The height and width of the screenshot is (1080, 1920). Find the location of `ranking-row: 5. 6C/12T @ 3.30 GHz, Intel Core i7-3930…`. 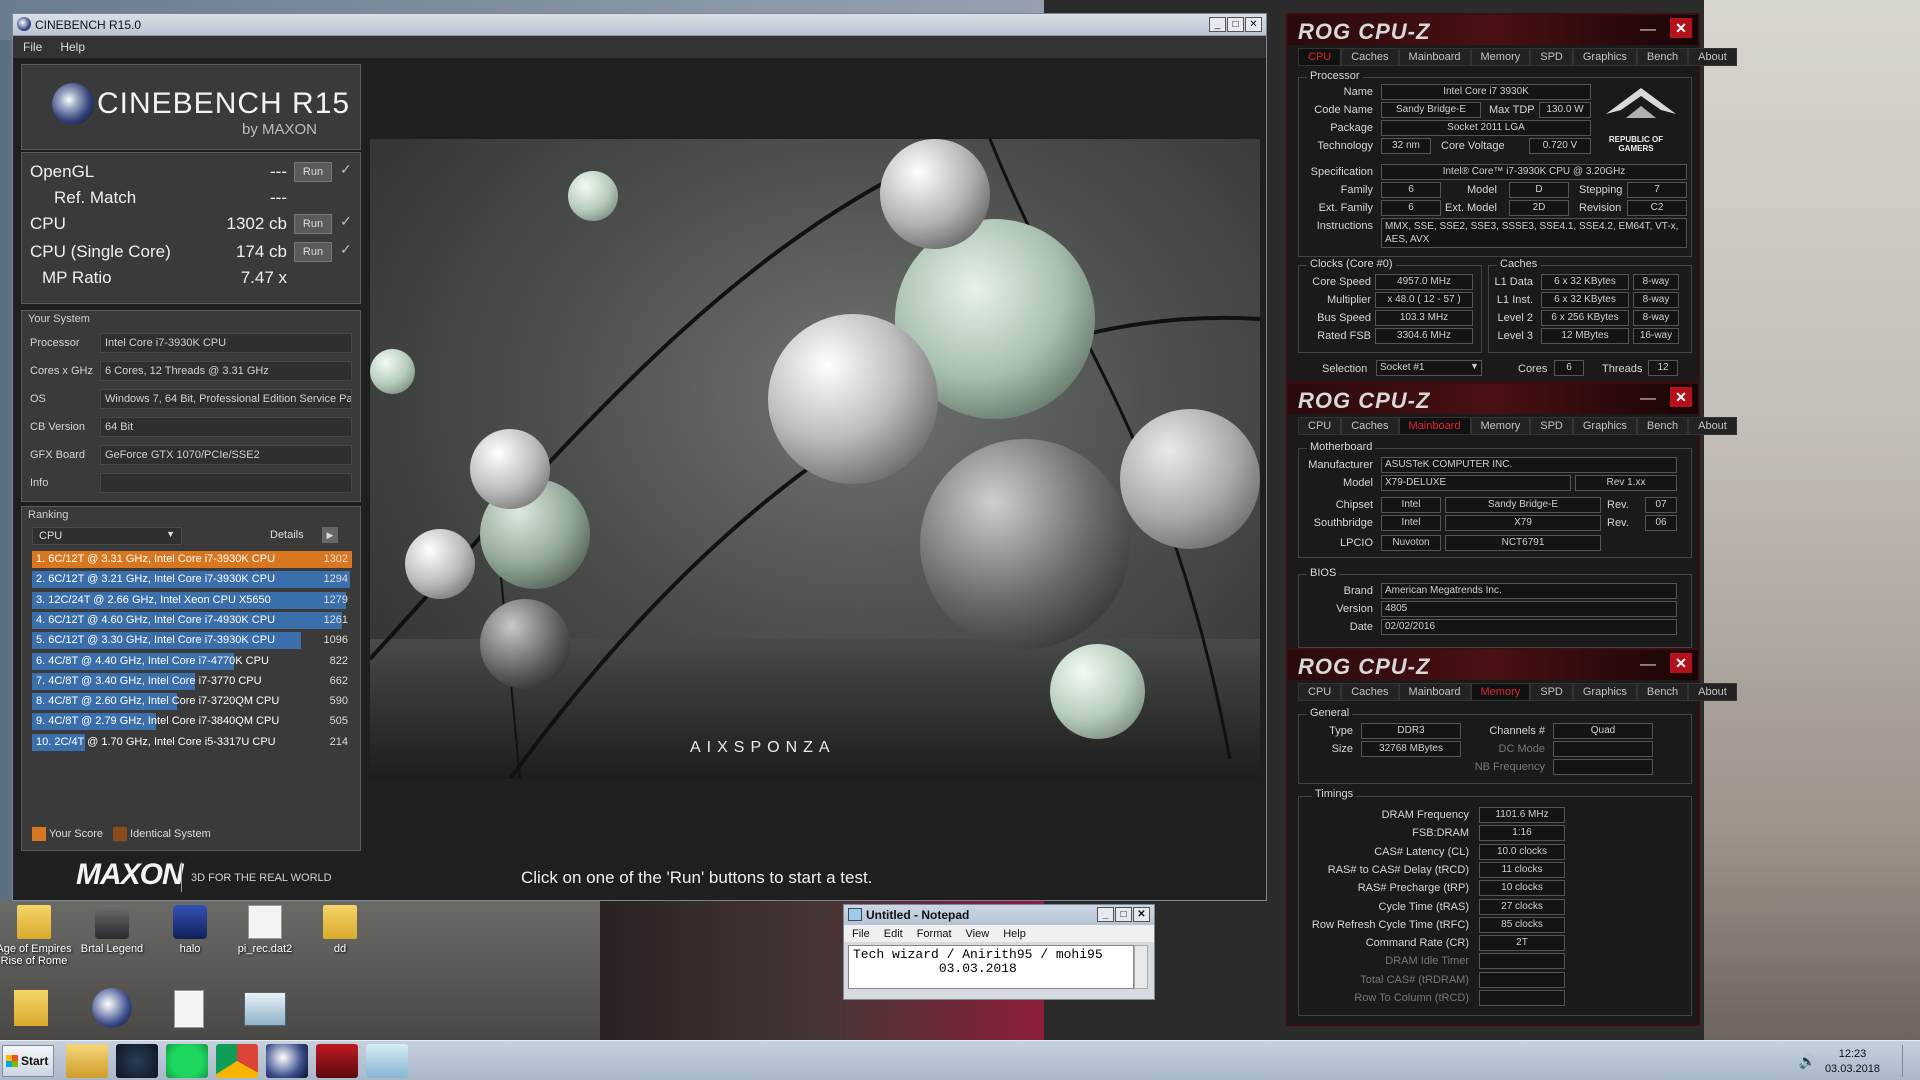

ranking-row: 5. 6C/12T @ 3.30 GHz, Intel Core i7-3930… is located at coordinates (192, 641).